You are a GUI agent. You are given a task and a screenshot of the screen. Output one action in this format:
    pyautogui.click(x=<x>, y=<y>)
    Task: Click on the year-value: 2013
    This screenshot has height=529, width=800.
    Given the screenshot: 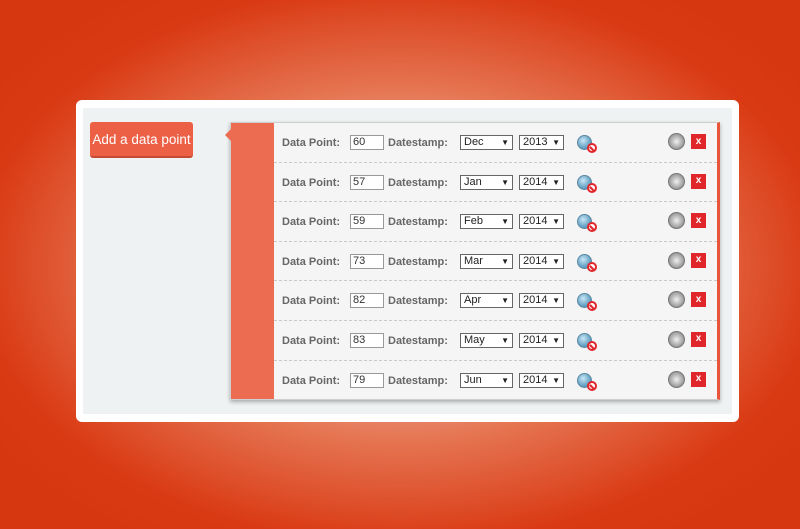 What is the action you would take?
    pyautogui.click(x=535, y=142)
    